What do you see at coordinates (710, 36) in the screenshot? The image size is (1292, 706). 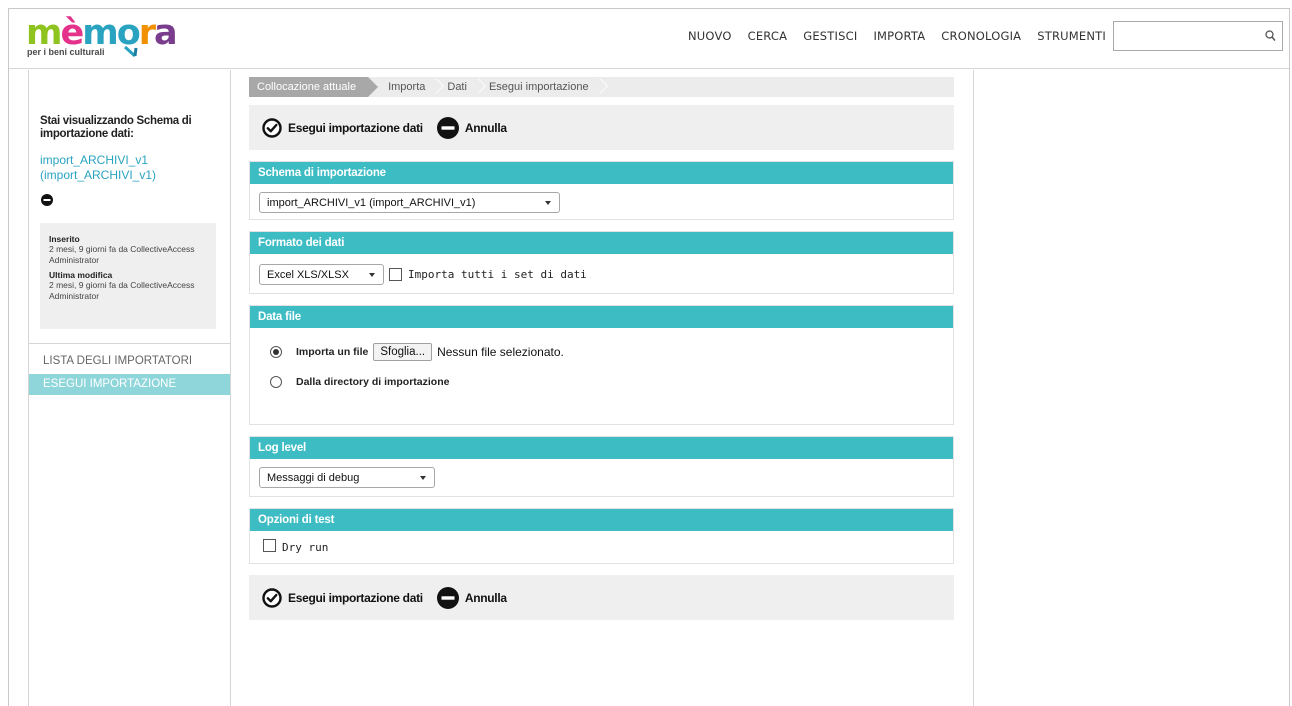 I see `nav-nuovo: NUOVO` at bounding box center [710, 36].